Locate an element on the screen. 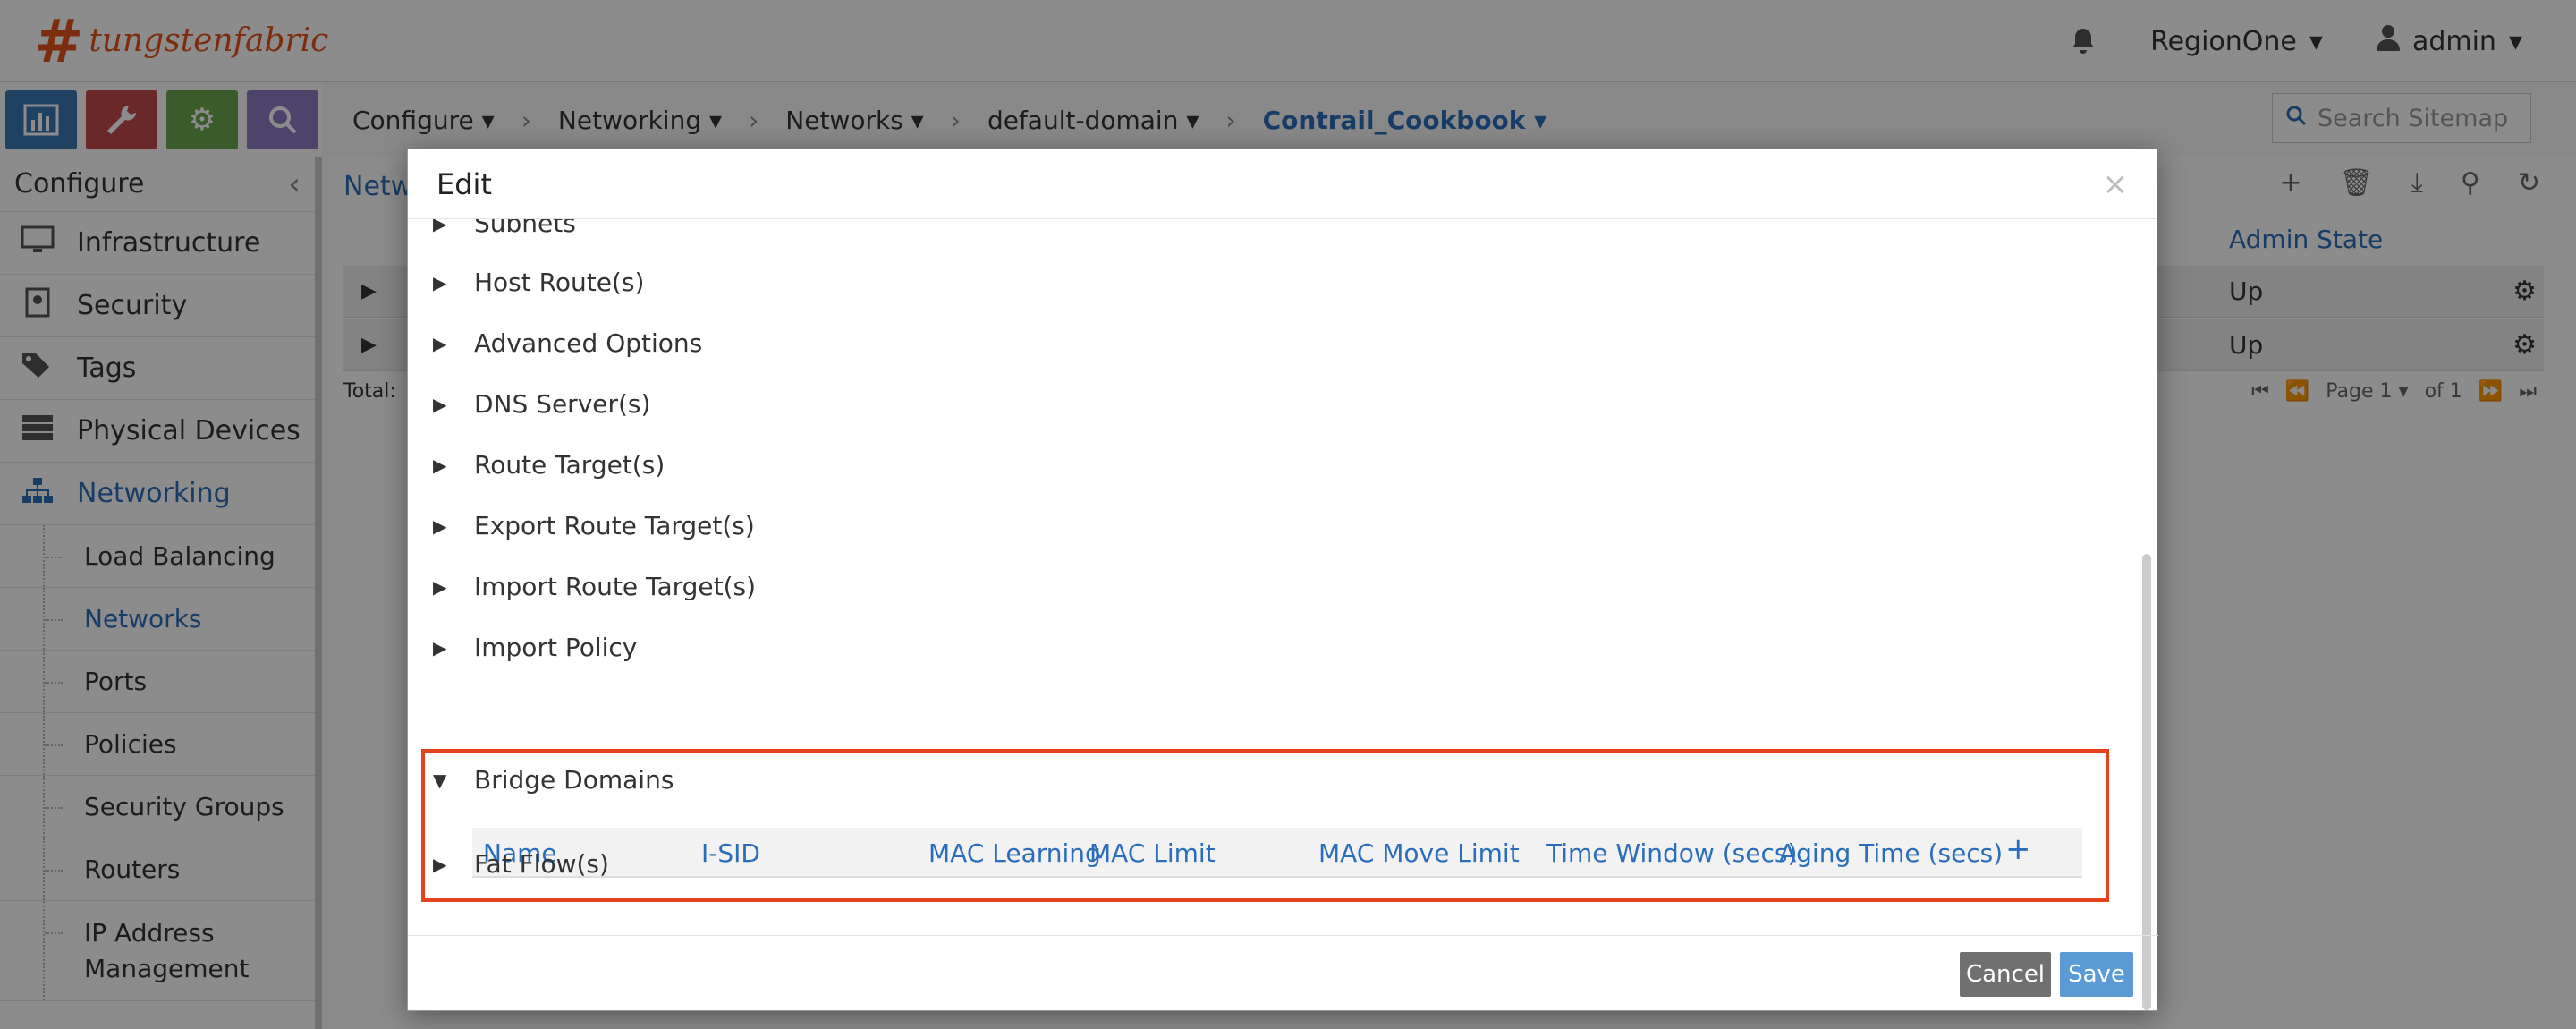  section-fat-flows: ▶ Fat Flow(s) is located at coordinates (521, 864).